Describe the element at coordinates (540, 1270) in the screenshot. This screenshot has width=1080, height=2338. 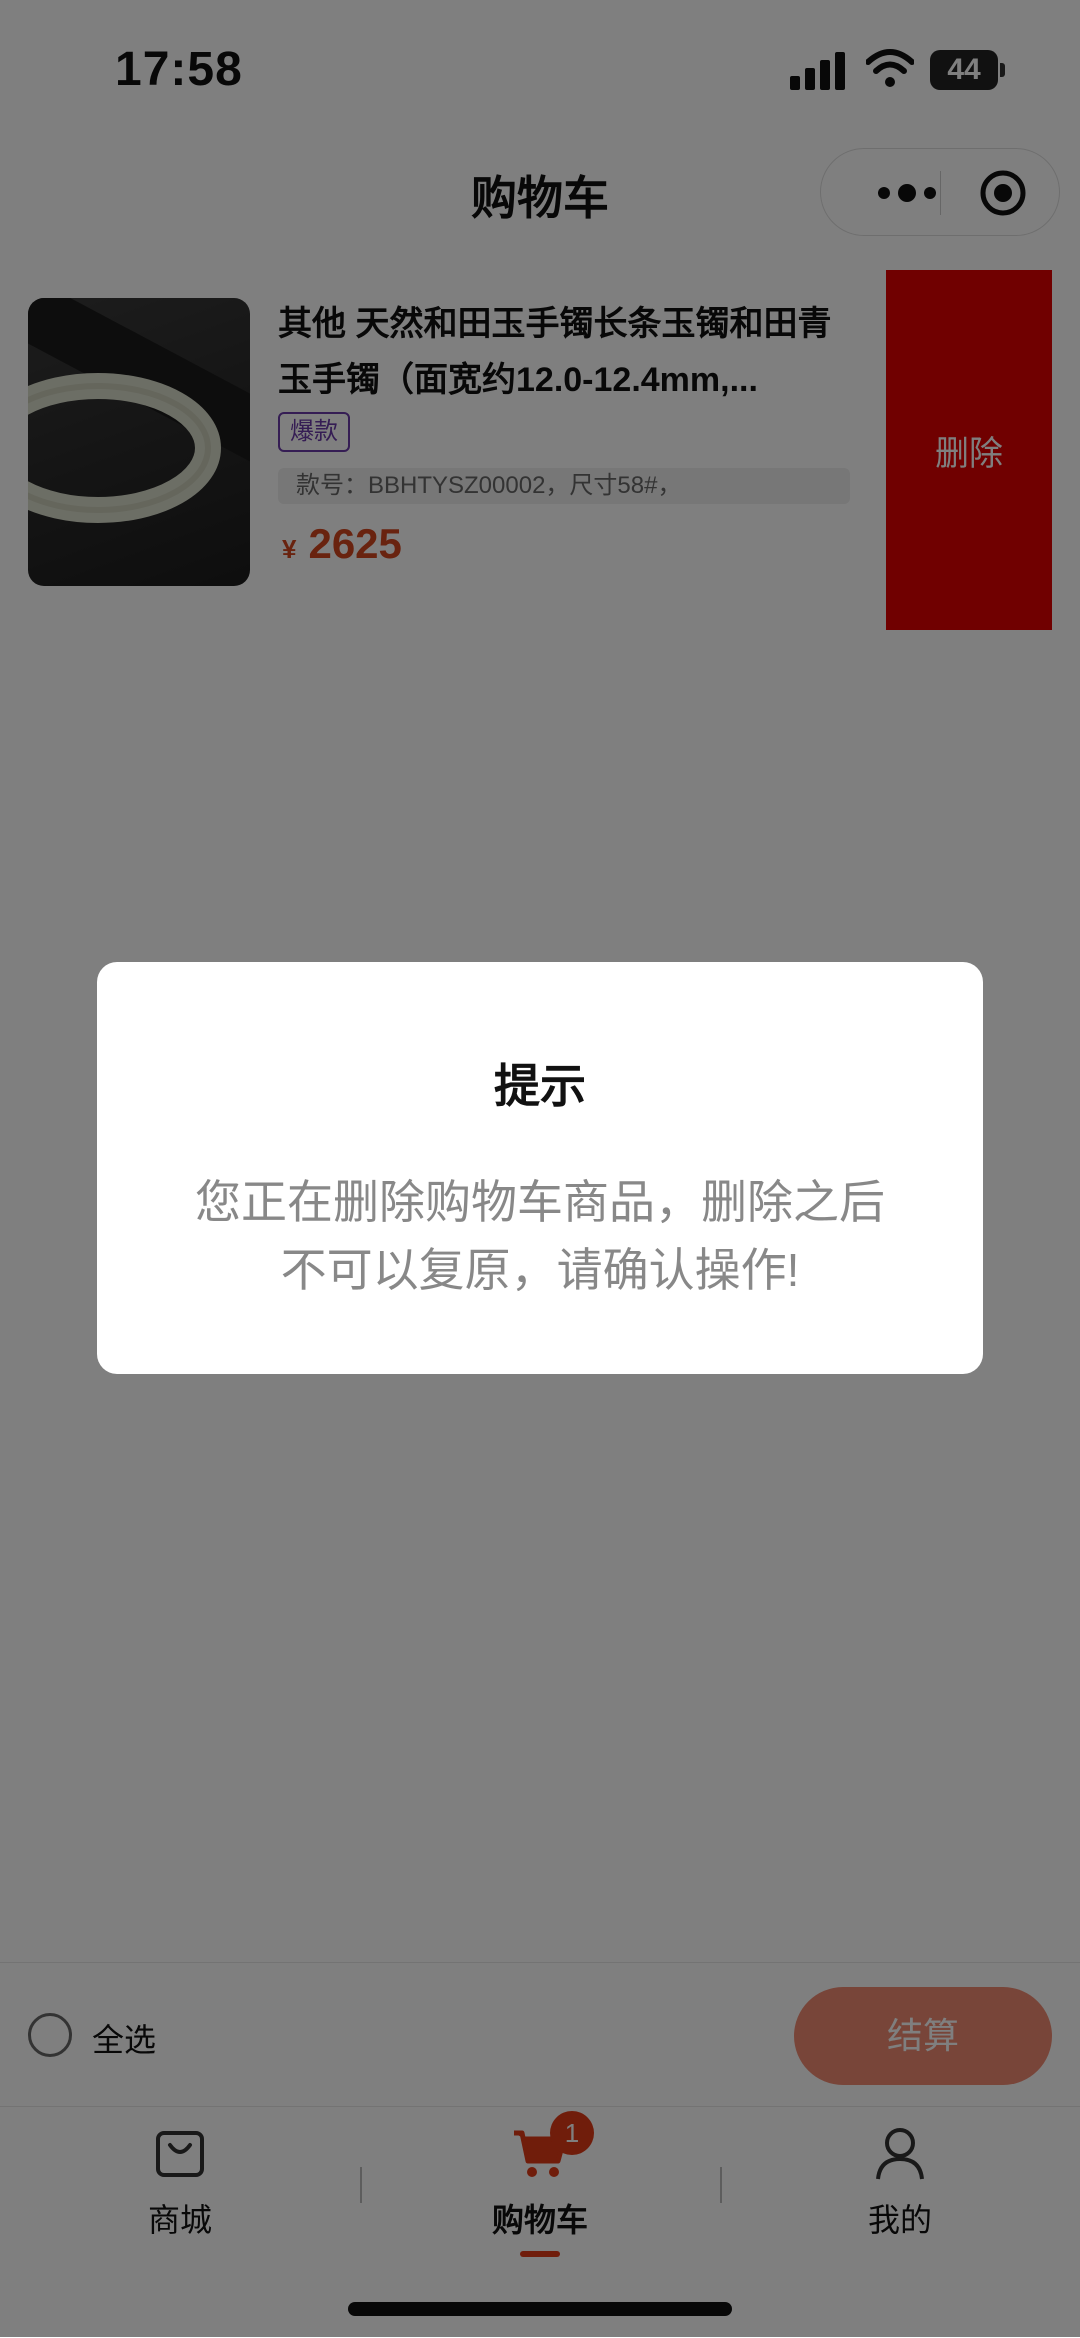
I see `dialog-message-line: 不可以复原，请确认操作!` at that location.